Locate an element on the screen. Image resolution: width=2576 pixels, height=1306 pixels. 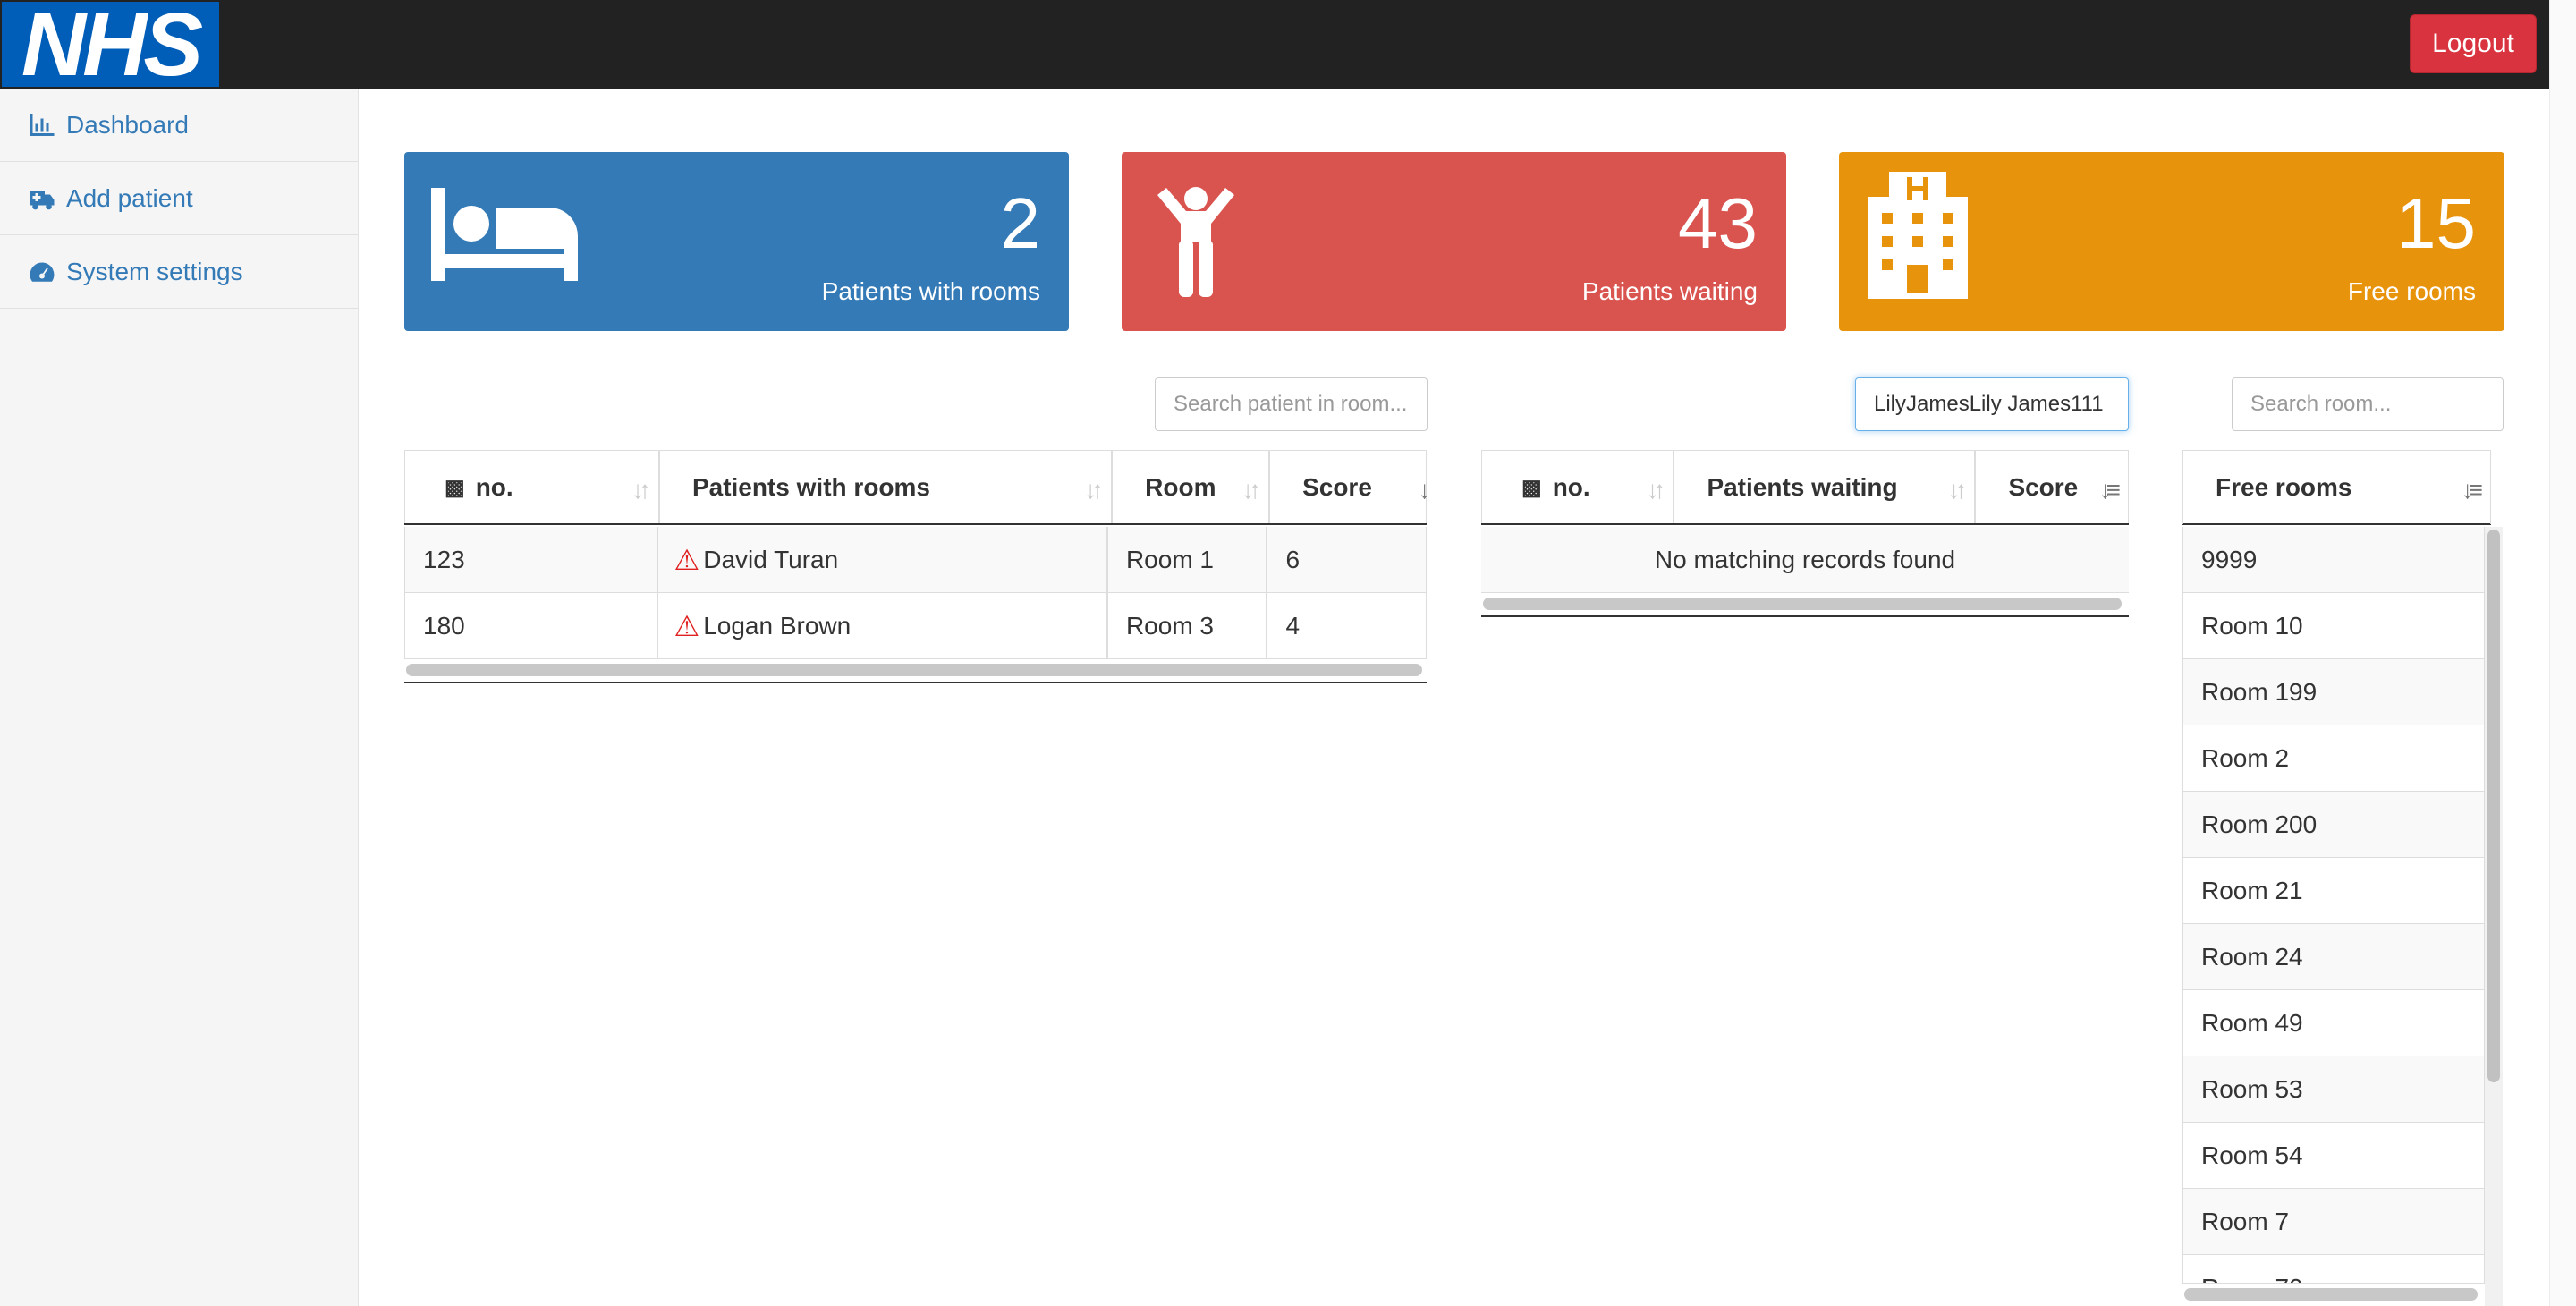
column-label: Patients with rooms is located at coordinates (810, 487).